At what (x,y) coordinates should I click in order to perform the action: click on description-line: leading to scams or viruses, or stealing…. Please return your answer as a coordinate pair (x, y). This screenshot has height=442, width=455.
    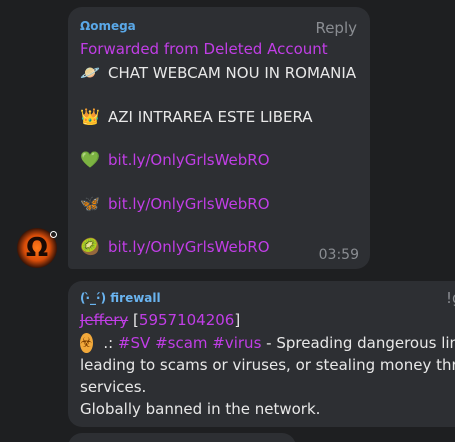
    Looking at the image, I should click on (267, 365).